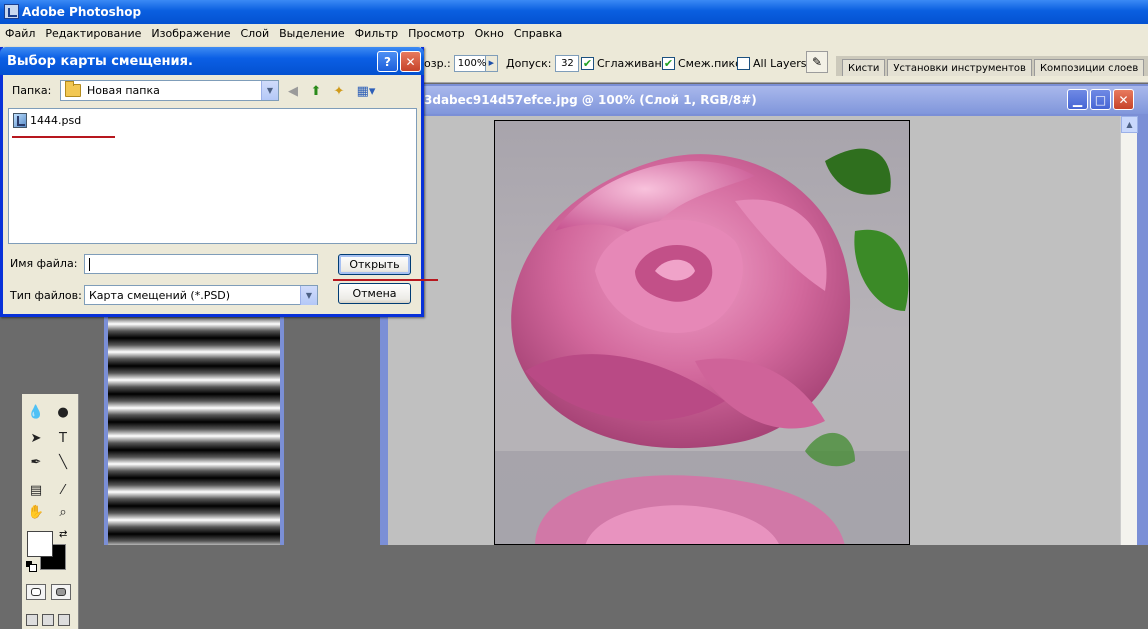 This screenshot has width=1148, height=629. I want to click on list-item: 1444.psd, so click(47, 120).